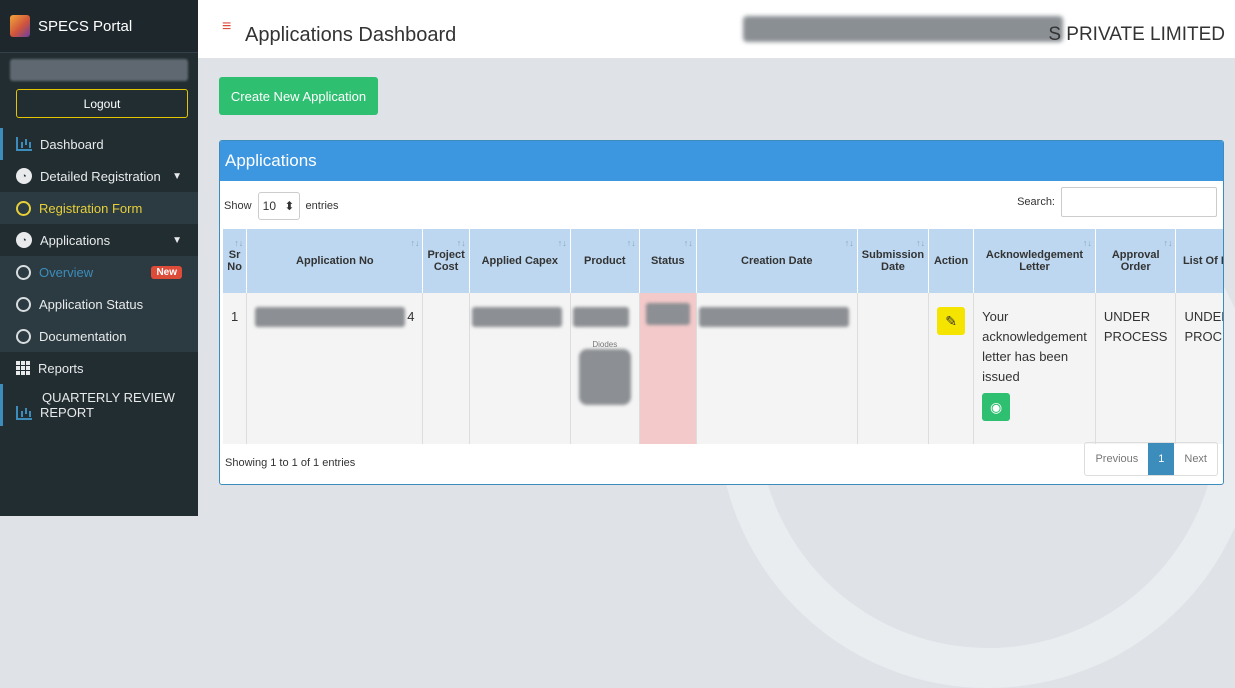 This screenshot has height=688, width=1235. I want to click on company-name-redacted, so click(903, 29).